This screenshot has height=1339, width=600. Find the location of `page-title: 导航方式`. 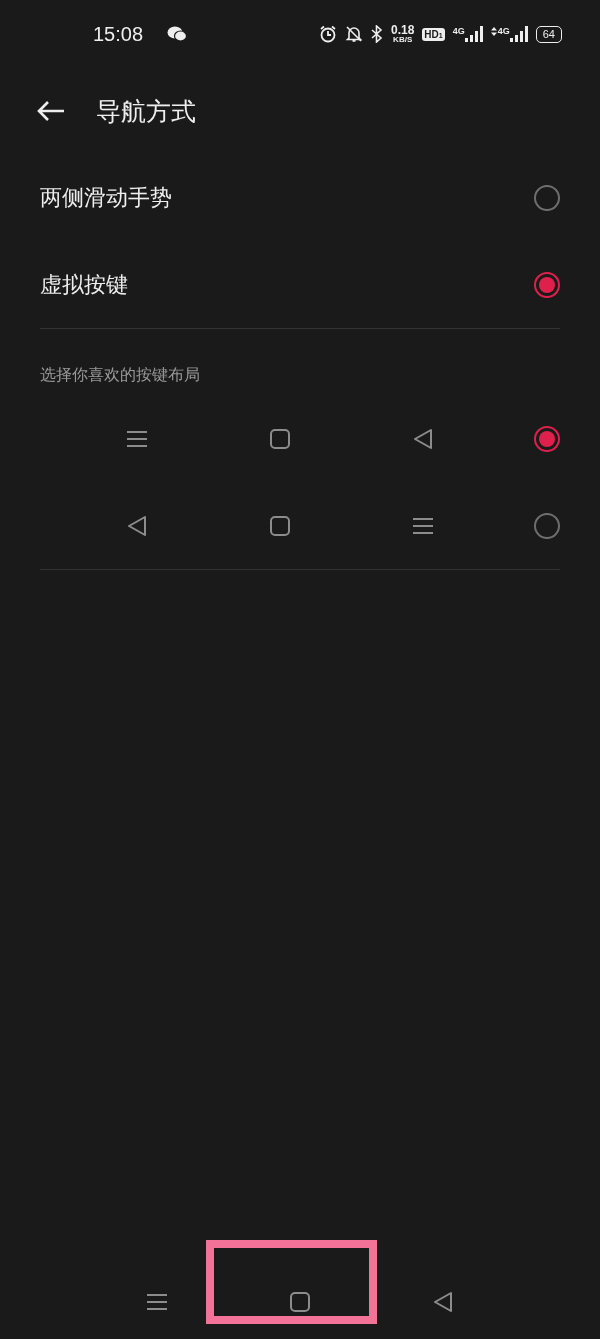

page-title: 导航方式 is located at coordinates (146, 111).